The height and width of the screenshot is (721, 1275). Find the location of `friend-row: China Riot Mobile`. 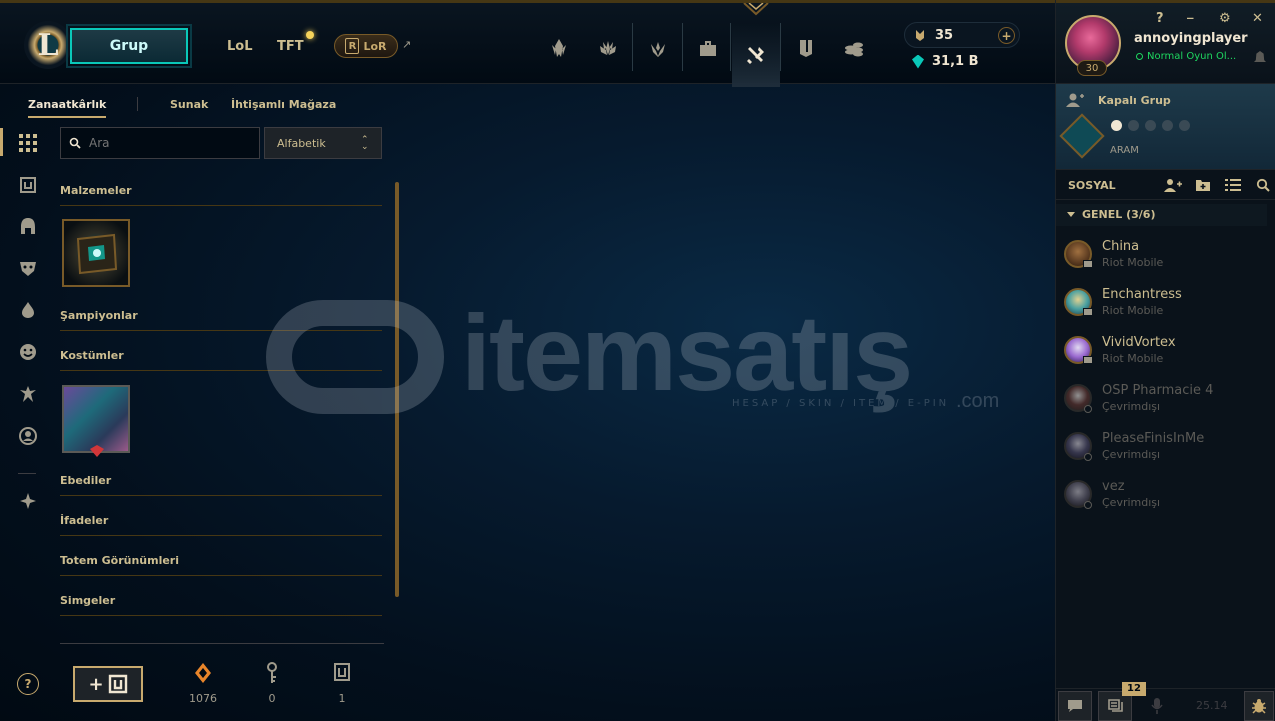

friend-row: China Riot Mobile is located at coordinates (1165, 255).